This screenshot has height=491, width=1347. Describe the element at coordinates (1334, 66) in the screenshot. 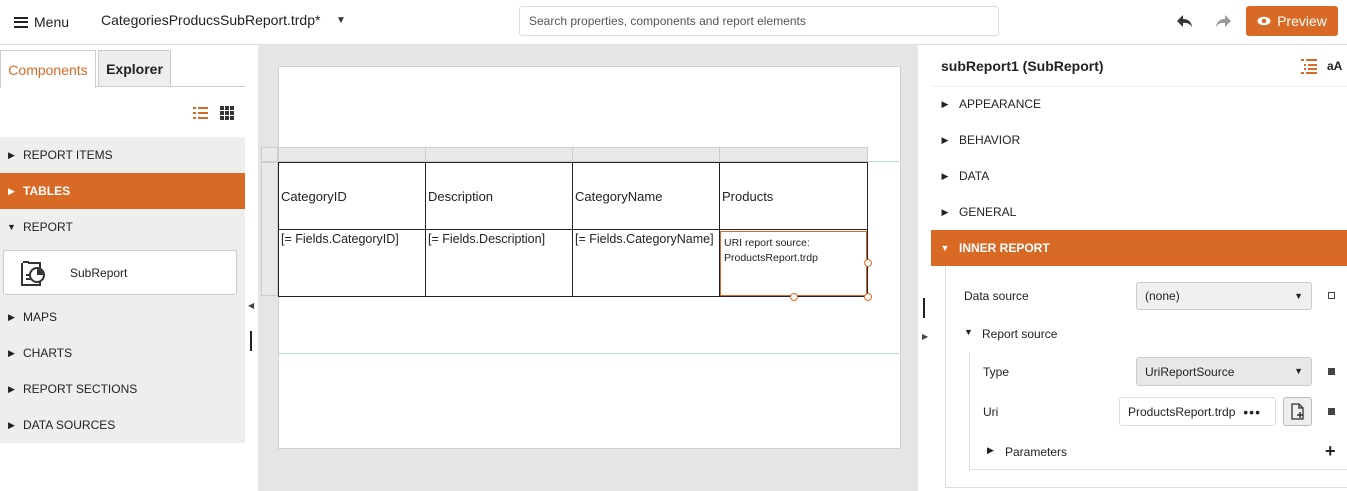

I see `font-size-toggle: aA` at that location.